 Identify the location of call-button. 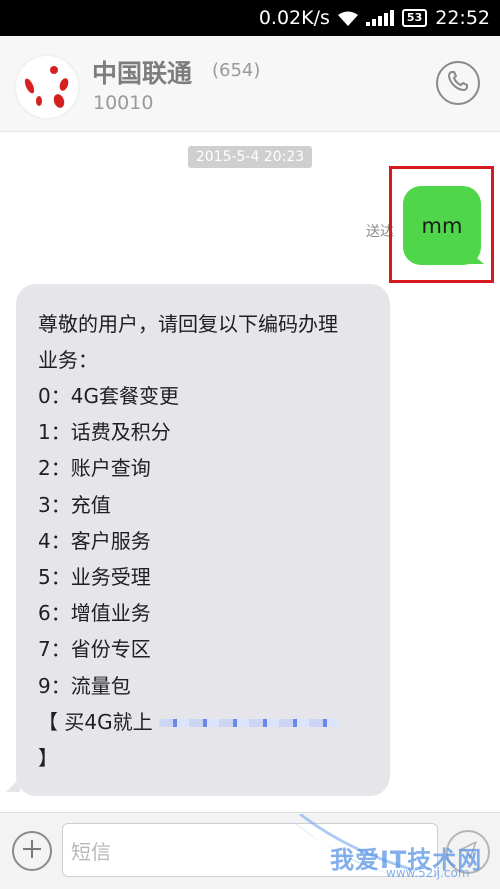
(458, 83).